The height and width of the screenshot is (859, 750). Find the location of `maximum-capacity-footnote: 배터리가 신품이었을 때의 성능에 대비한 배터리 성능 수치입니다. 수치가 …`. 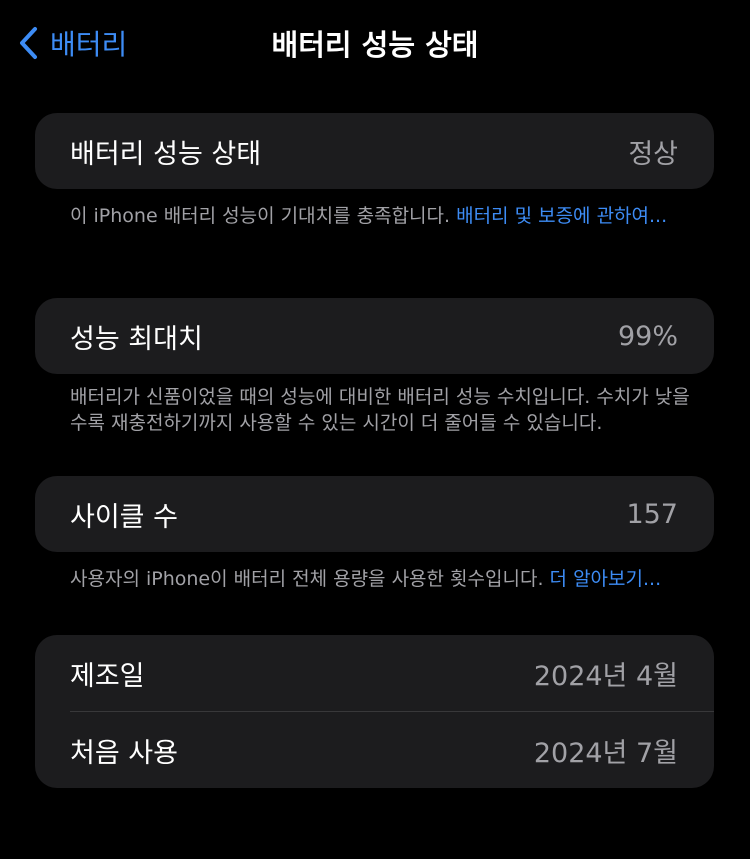

maximum-capacity-footnote: 배터리가 신품이었을 때의 성능에 대비한 배터리 성능 수치입니다. 수치가 … is located at coordinates (380, 410).